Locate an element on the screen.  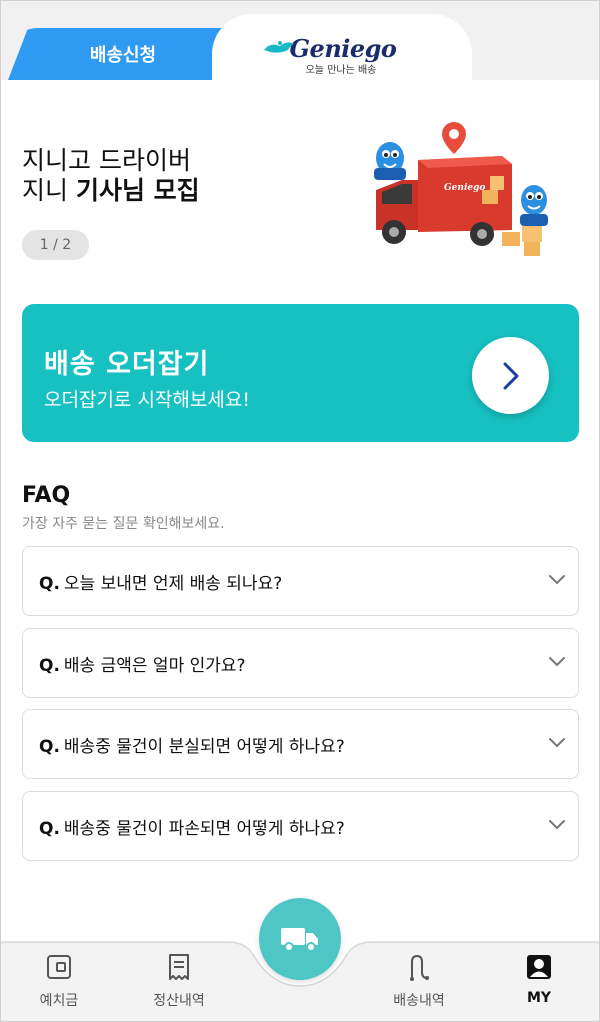
genie-lamp-icon is located at coordinates (279, 47).